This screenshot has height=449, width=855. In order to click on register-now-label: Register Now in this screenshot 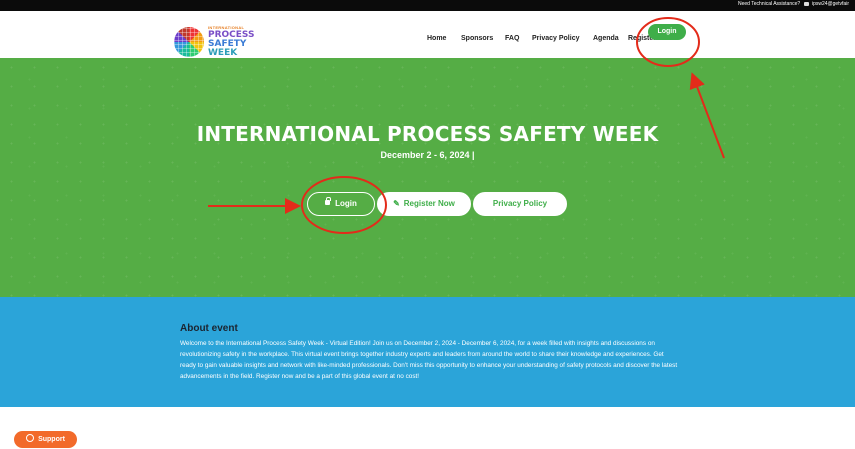, I will do `click(429, 203)`.